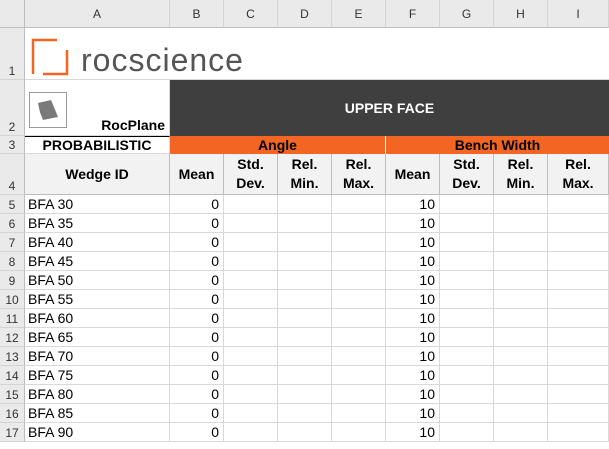  Describe the element at coordinates (97, 223) in the screenshot. I see `wedge-id-cell: BFA 35` at that location.